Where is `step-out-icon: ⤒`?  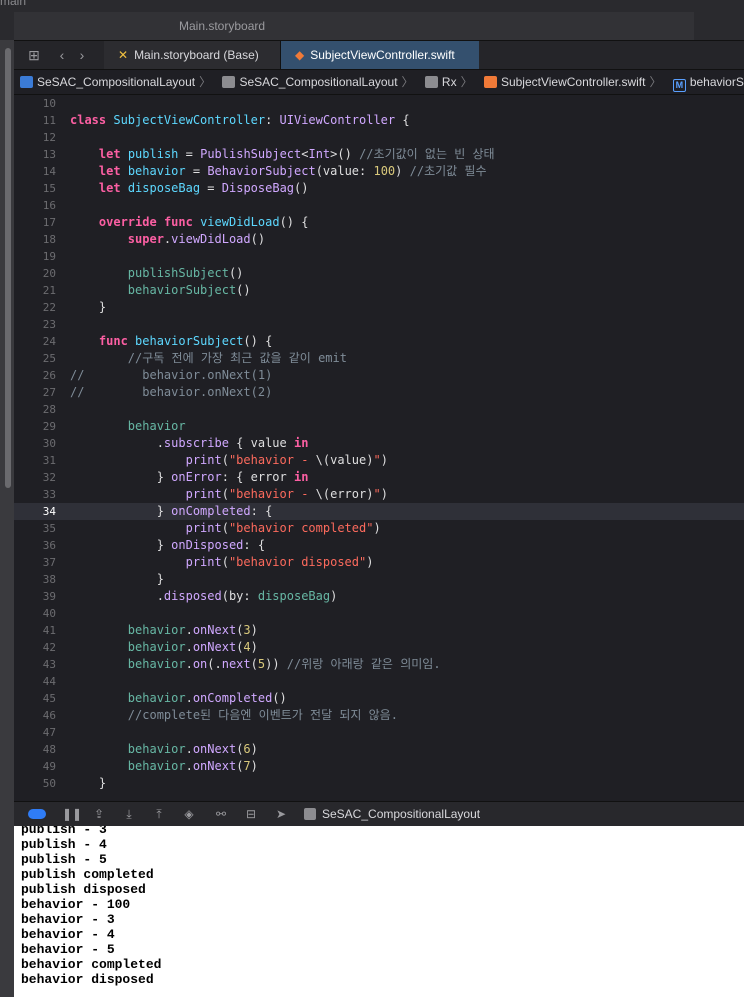
step-out-icon: ⤒ is located at coordinates (159, 814).